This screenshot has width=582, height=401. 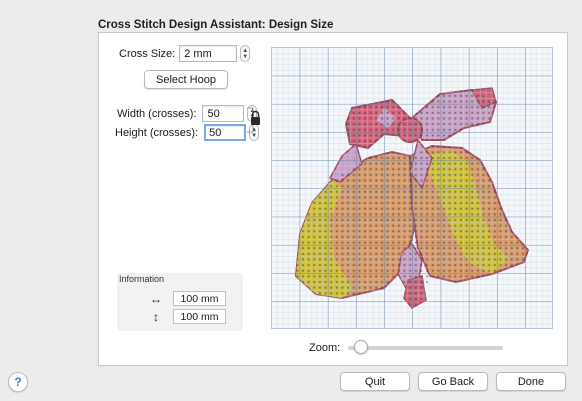 What do you see at coordinates (361, 347) in the screenshot?
I see `zoom-slider-knob` at bounding box center [361, 347].